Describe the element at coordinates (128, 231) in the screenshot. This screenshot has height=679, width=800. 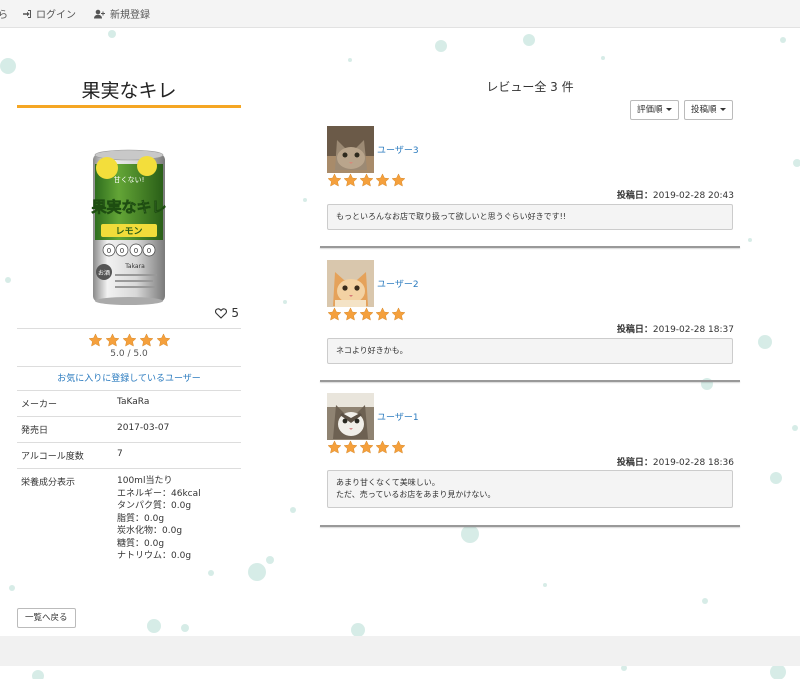
I see `can-flavor: レモン` at that location.